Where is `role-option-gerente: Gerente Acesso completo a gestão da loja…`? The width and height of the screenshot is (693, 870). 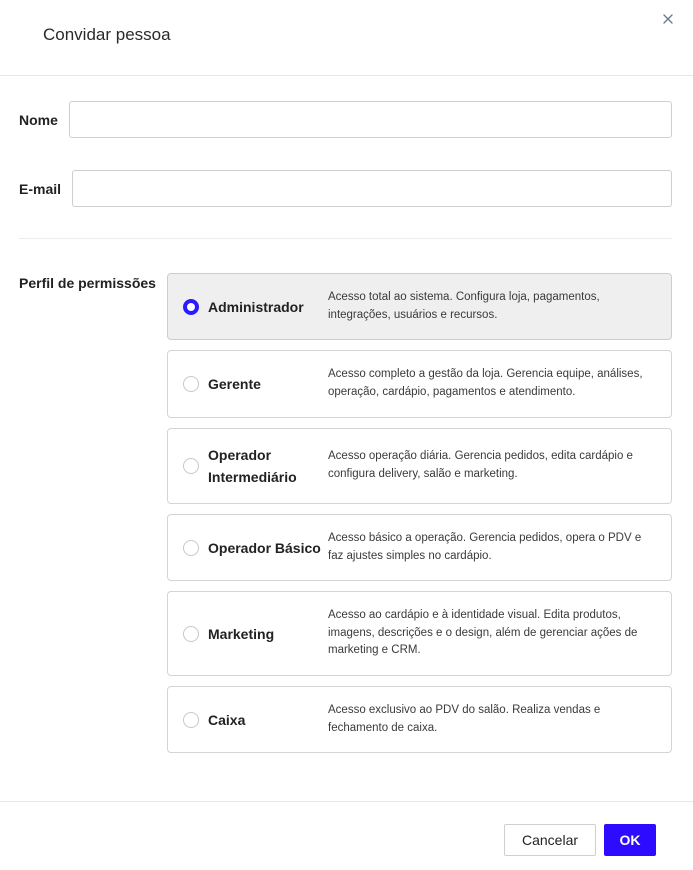 role-option-gerente: Gerente Acesso completo a gestão da loja… is located at coordinates (419, 384).